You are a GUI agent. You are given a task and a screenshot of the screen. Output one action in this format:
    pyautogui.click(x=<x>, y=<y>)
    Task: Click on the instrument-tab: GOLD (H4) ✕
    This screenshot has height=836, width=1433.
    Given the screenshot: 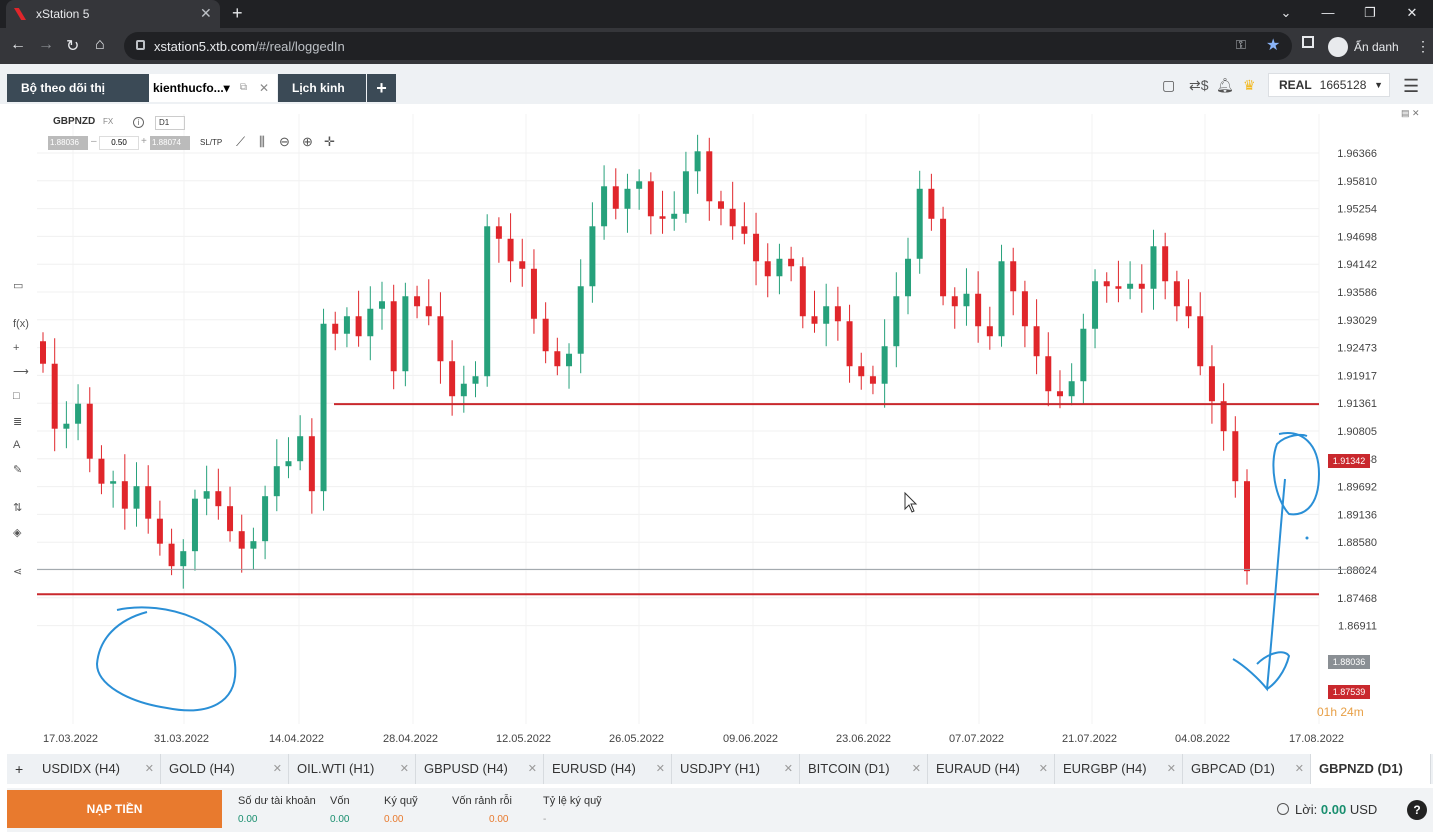 What is the action you would take?
    pyautogui.click(x=225, y=769)
    